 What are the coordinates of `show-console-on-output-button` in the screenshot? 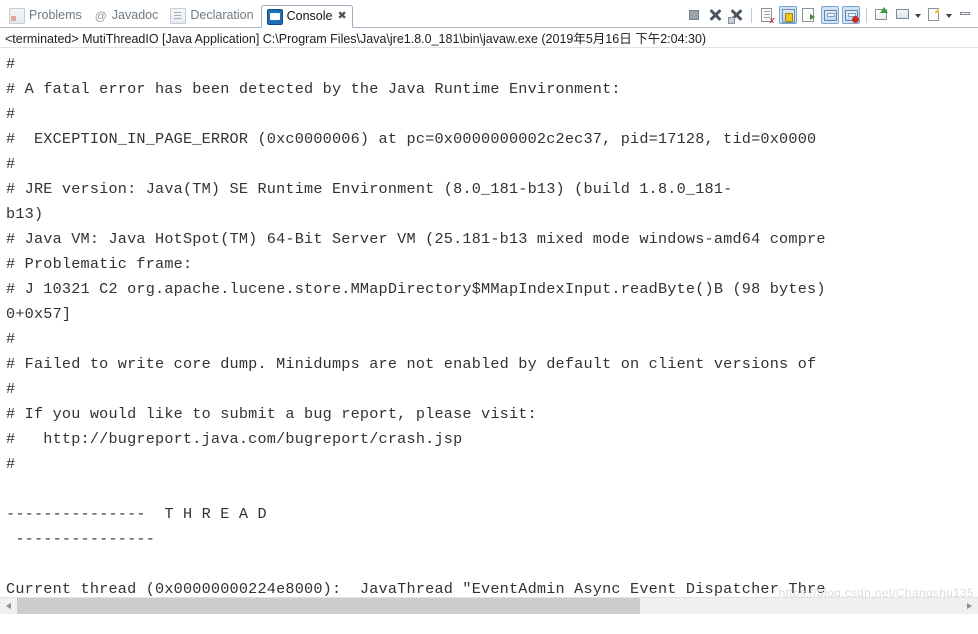 It's located at (830, 15).